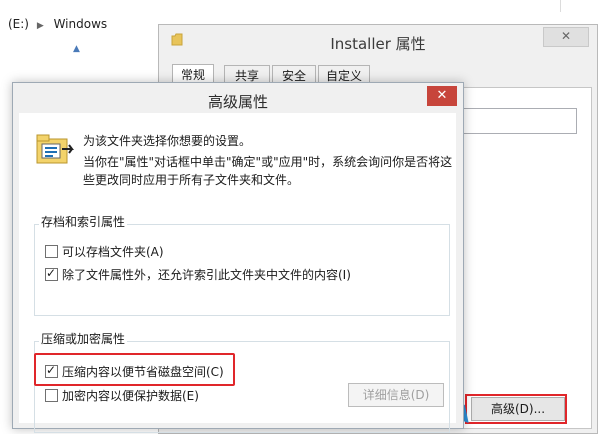 This screenshot has width=615, height=434. I want to click on encrypt-checkbox-row: 加密内容以便保护数据(E), so click(122, 396).